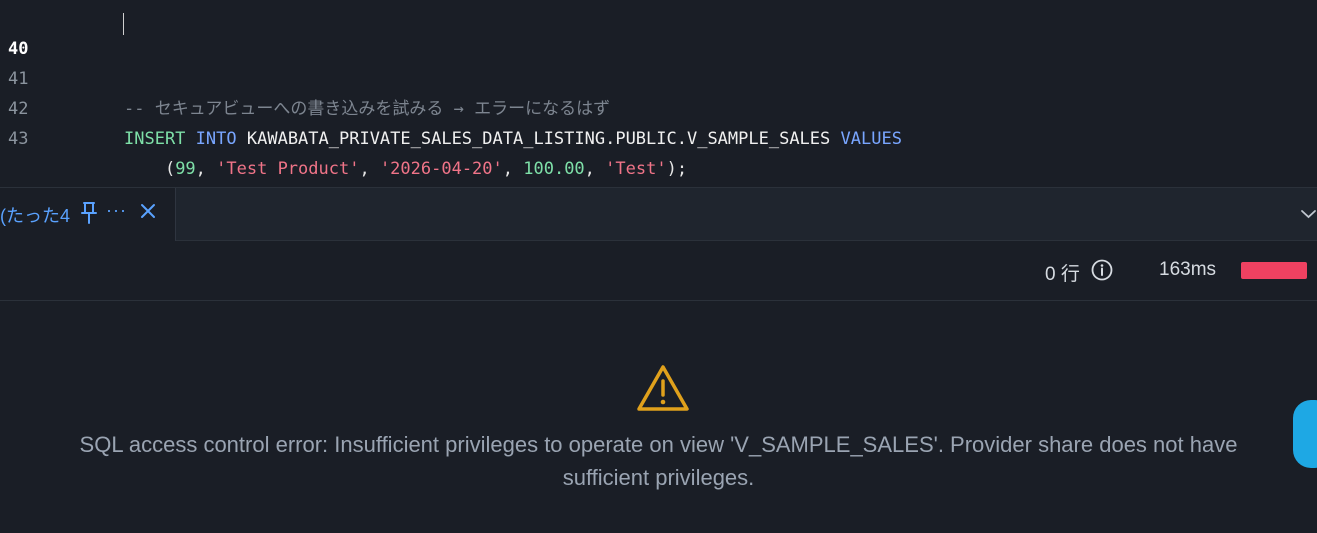 The width and height of the screenshot is (1317, 533). Describe the element at coordinates (155, 139) in the screenshot. I see `code-token: INSERT` at that location.